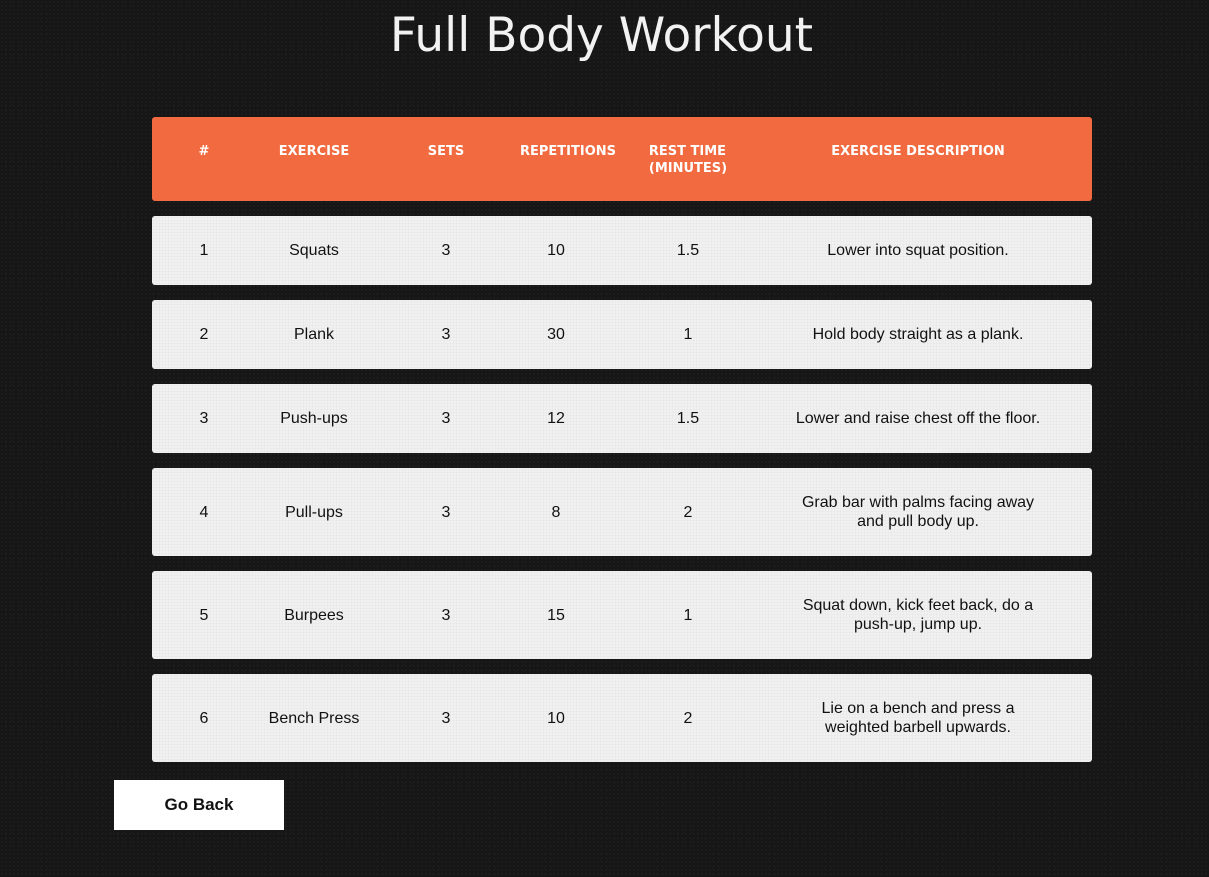 This screenshot has height=877, width=1209. I want to click on header-description: EXERCISE DESCRIPTION, so click(918, 151).